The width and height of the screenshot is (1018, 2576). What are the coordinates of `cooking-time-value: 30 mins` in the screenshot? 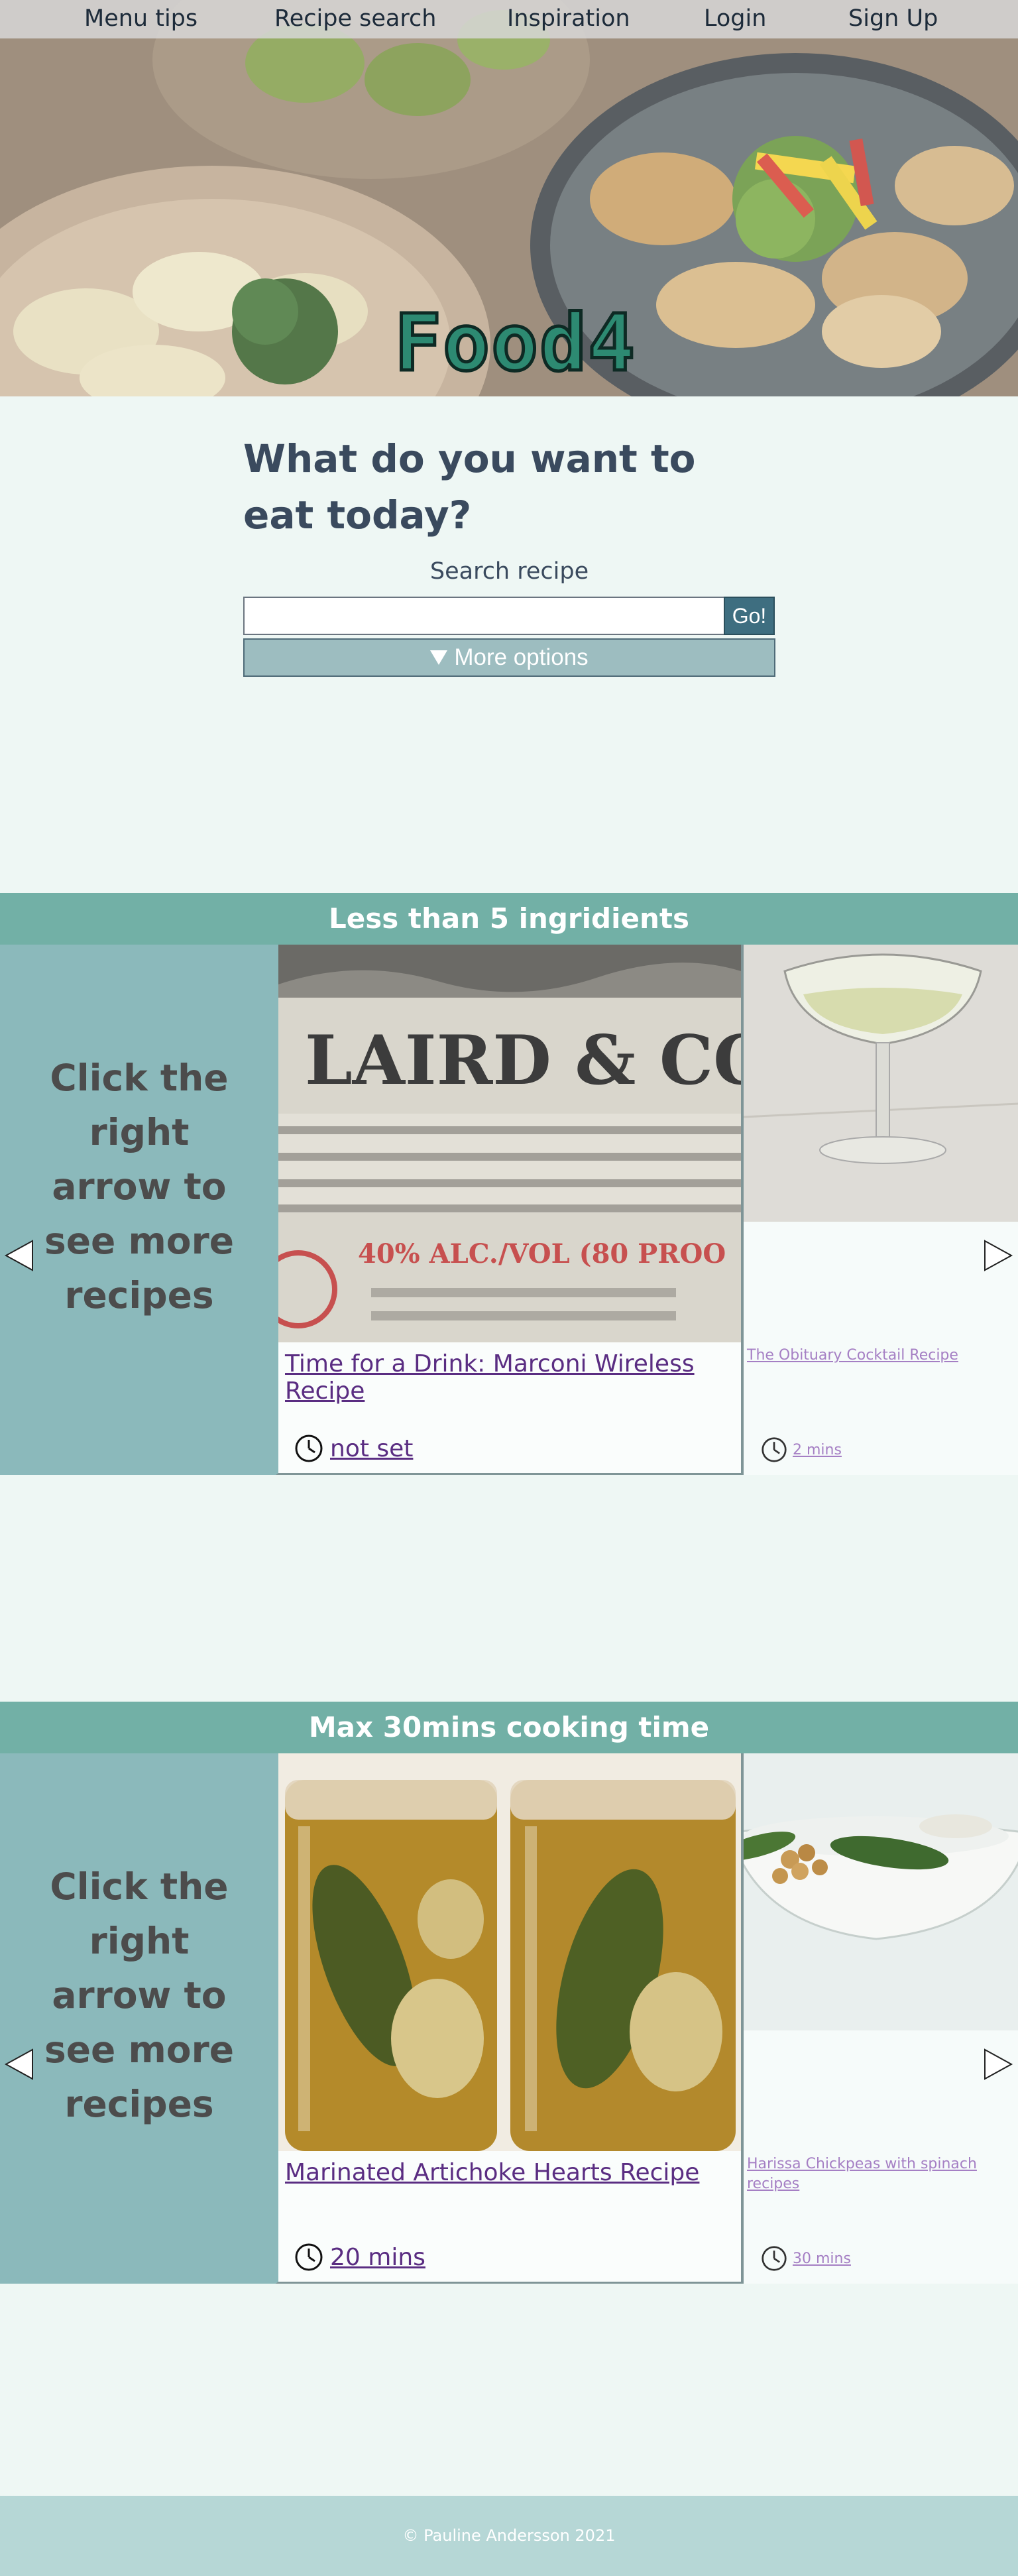 It's located at (822, 2259).